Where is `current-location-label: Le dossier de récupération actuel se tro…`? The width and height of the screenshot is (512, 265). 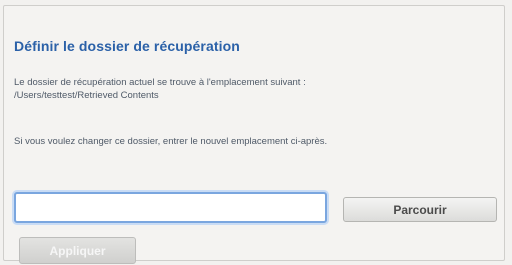 current-location-label: Le dossier de récupération actuel se tro… is located at coordinates (160, 82).